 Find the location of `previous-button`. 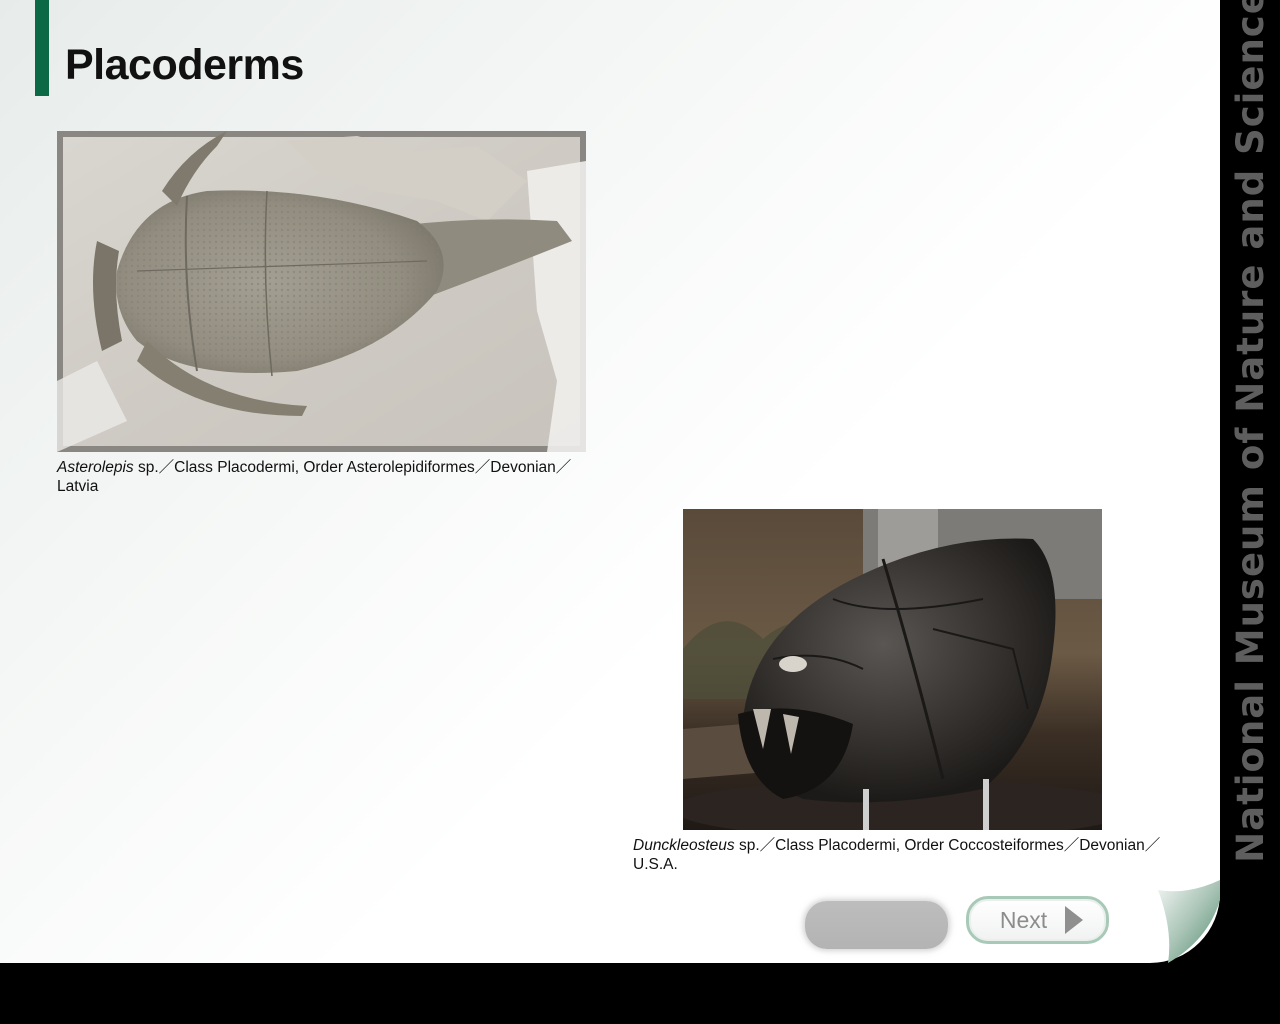

previous-button is located at coordinates (876, 925).